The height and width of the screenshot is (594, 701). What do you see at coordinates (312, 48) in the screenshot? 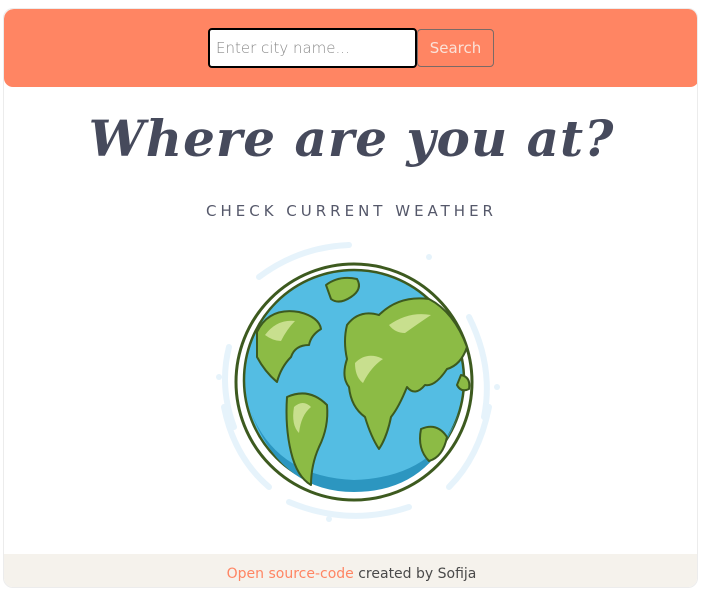
I see `city-search-input` at bounding box center [312, 48].